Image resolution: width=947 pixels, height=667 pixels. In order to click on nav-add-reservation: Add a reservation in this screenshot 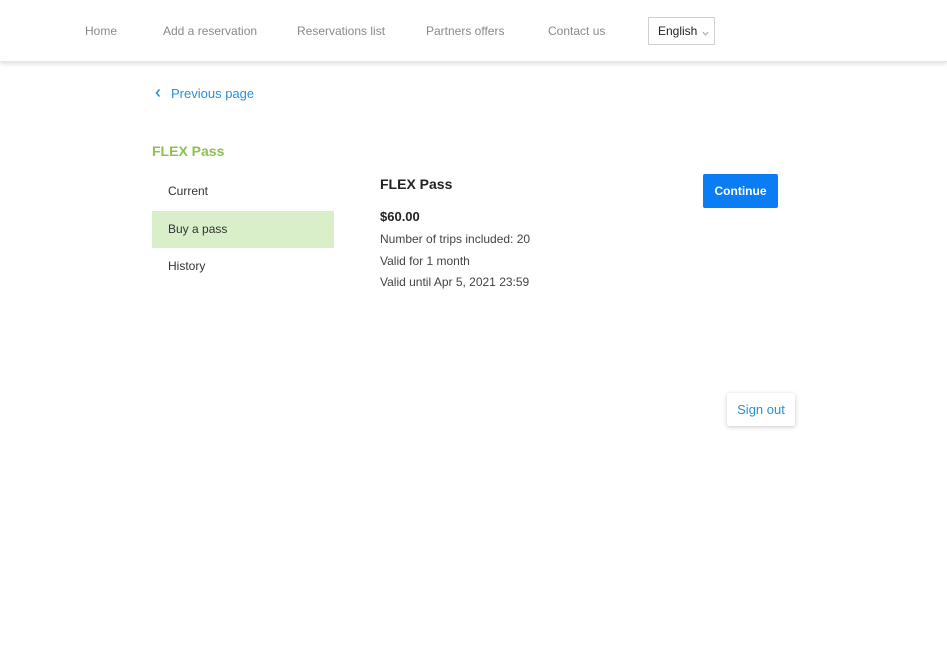, I will do `click(210, 31)`.